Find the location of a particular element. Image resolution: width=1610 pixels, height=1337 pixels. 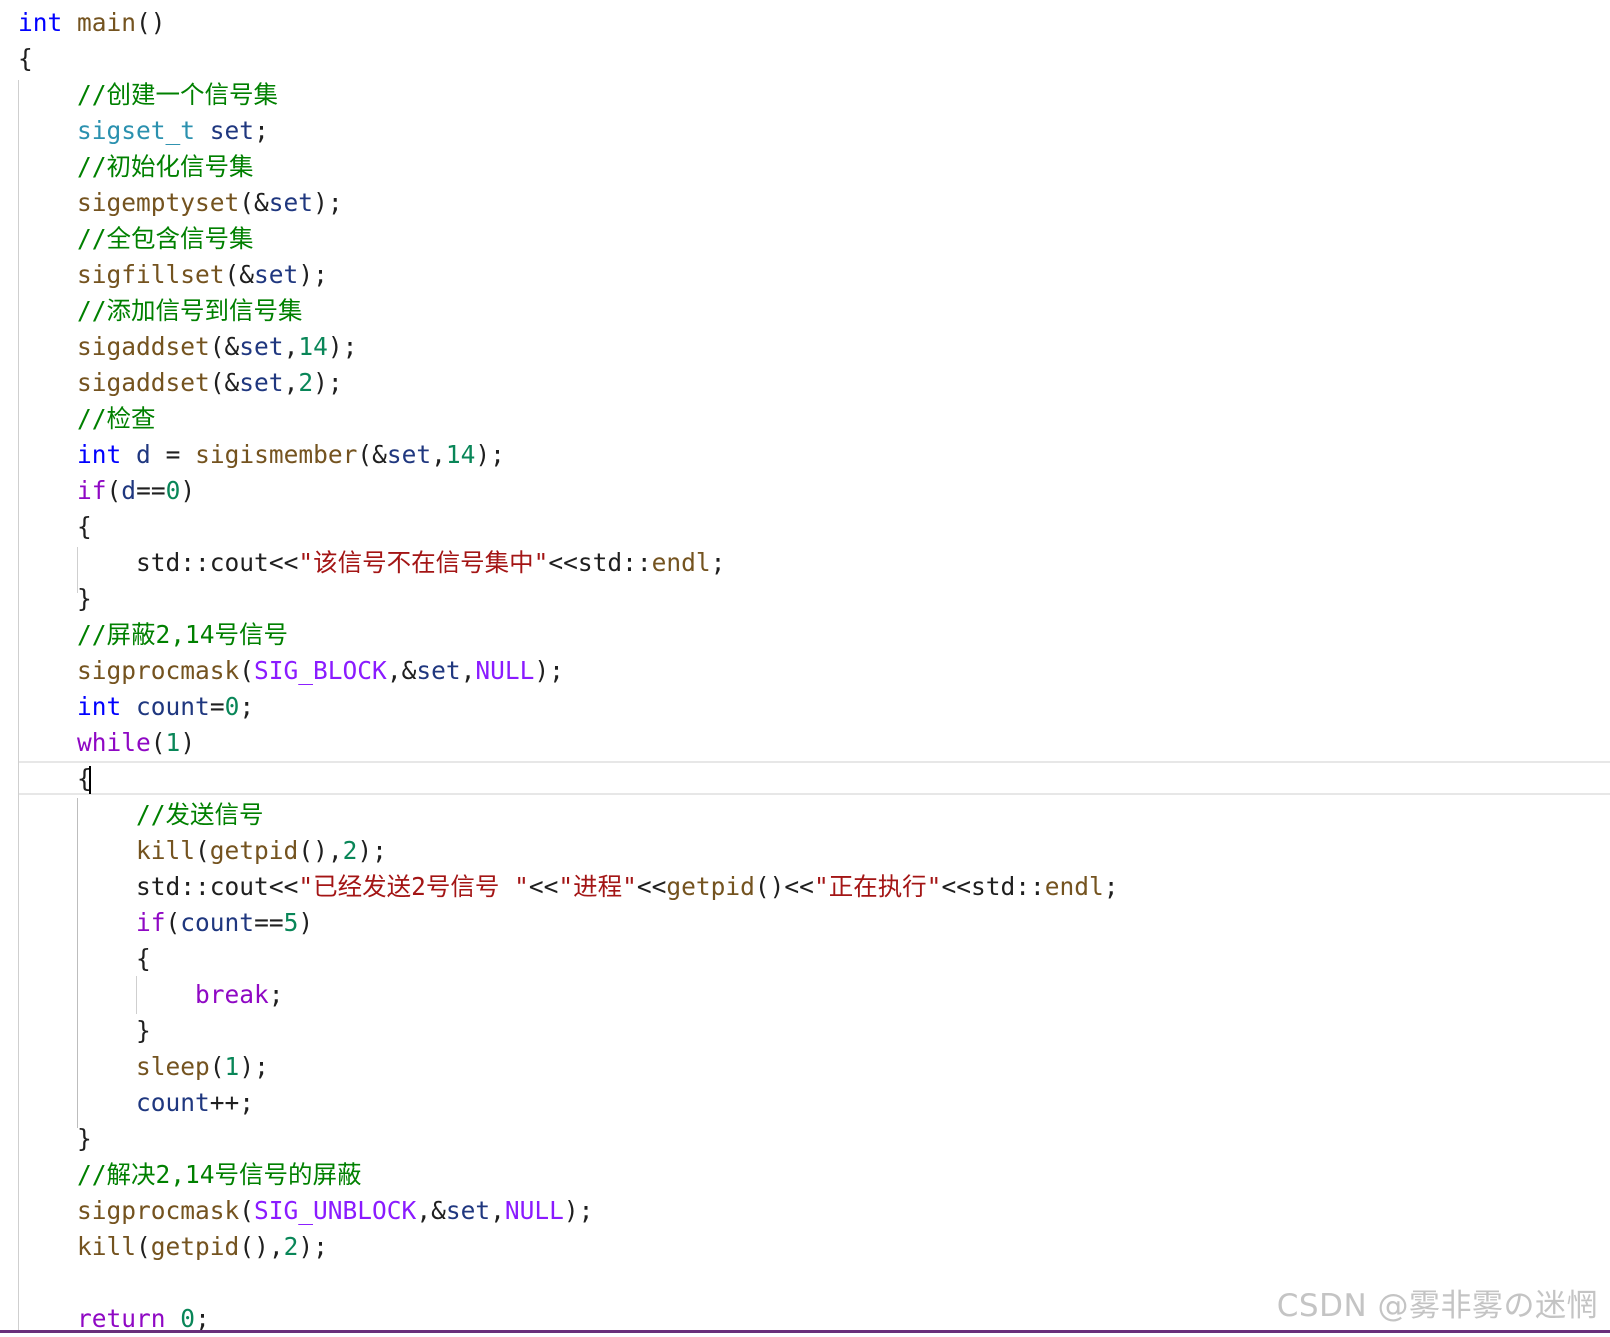

code-line: int main() is located at coordinates (814, 23).